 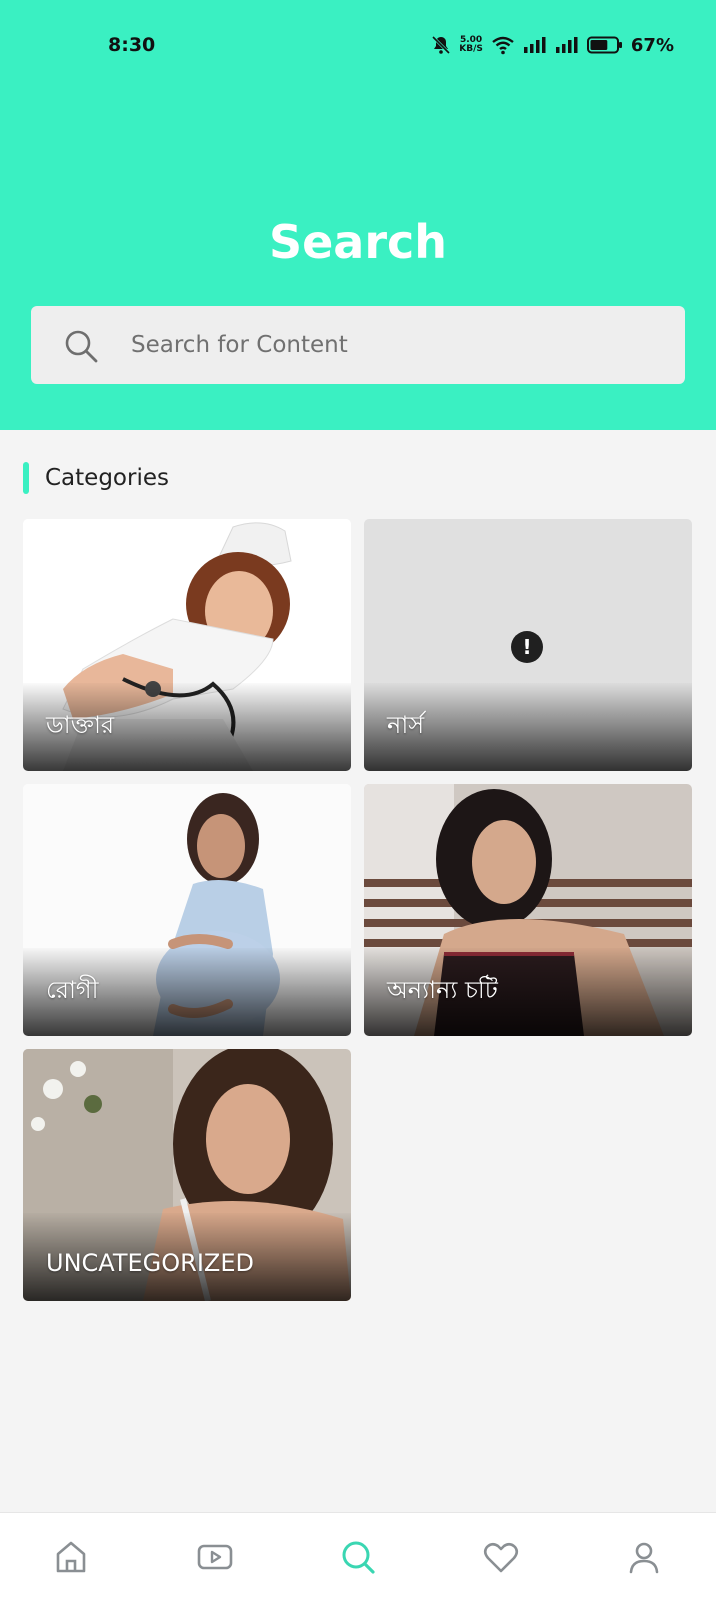 I want to click on heart-icon, so click(x=501, y=1557).